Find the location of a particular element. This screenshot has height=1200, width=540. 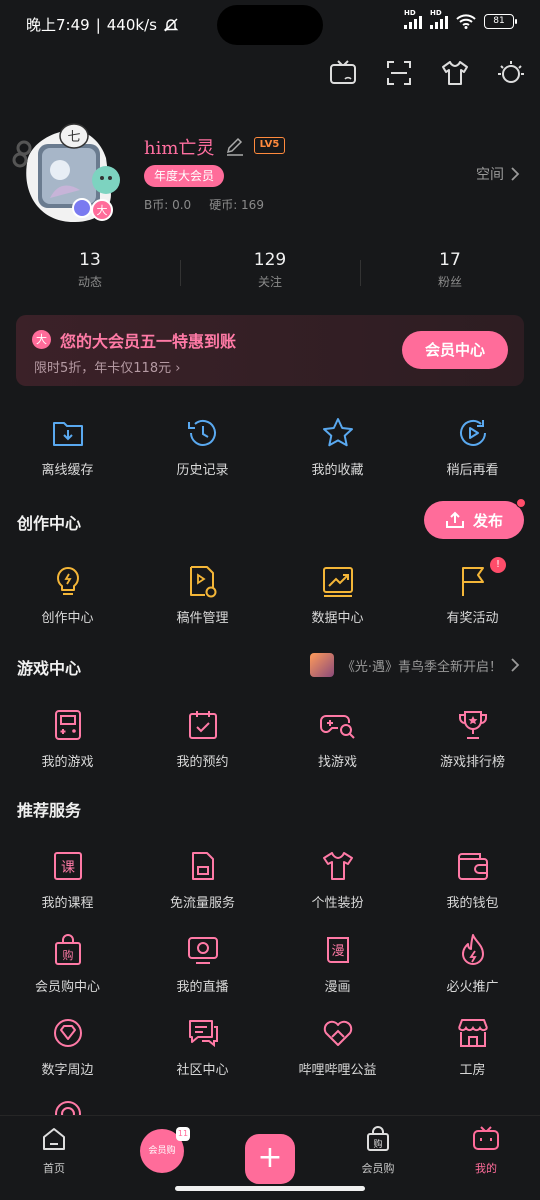

creation-label: 数据中心 is located at coordinates (337, 618).